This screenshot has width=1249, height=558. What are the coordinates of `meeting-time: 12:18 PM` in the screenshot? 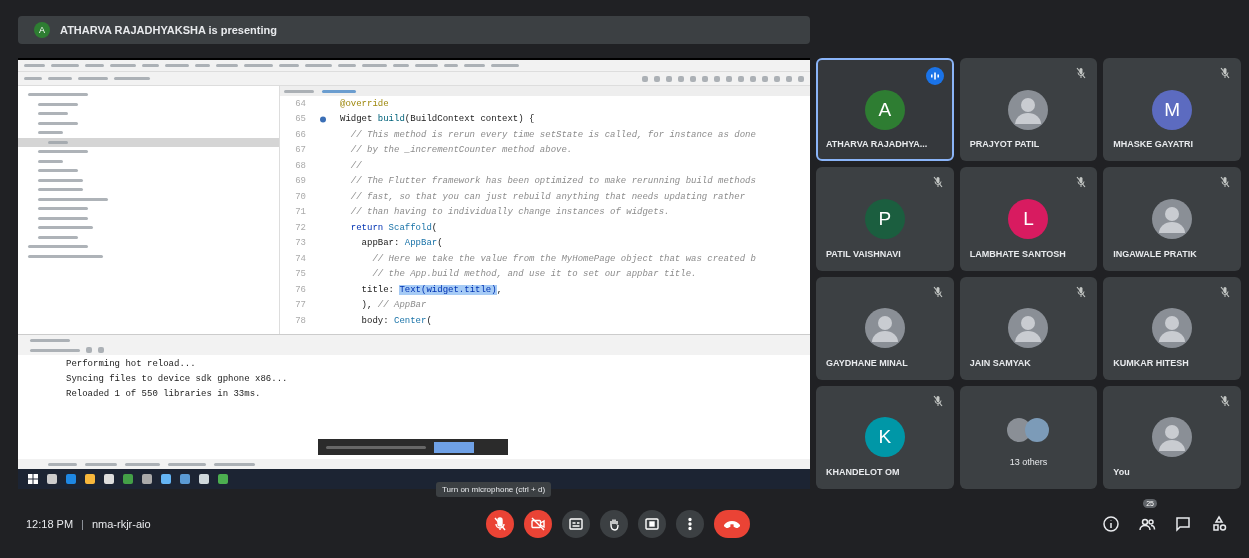 It's located at (50, 523).